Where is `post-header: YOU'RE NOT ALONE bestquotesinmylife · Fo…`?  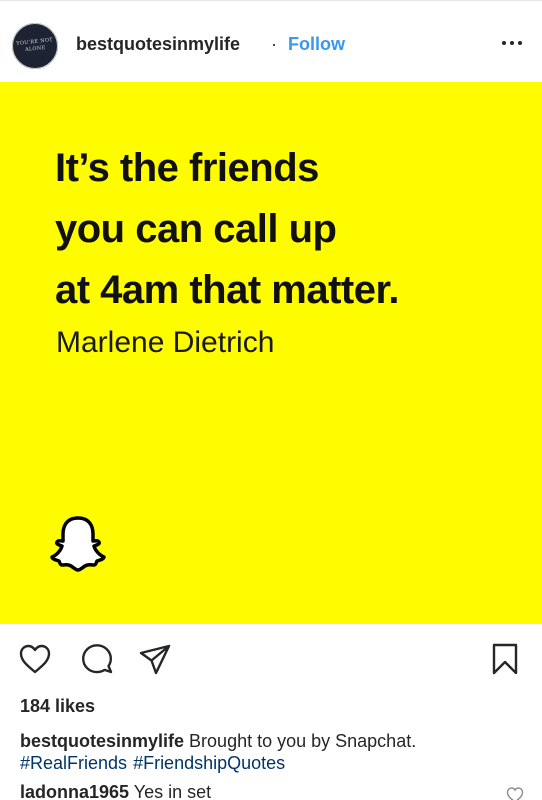
post-header: YOU'RE NOT ALONE bestquotesinmylife · Fo… is located at coordinates (271, 41).